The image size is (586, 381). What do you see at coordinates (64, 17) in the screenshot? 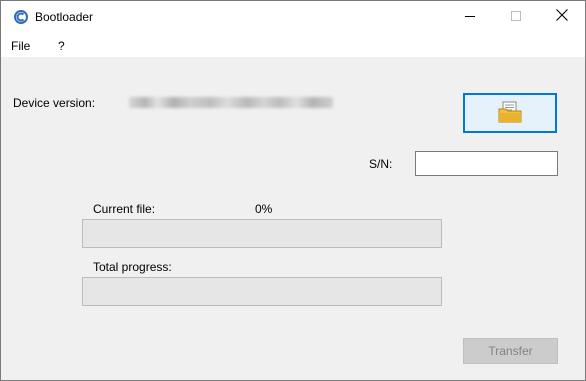
I see `window-title: Bootloader` at bounding box center [64, 17].